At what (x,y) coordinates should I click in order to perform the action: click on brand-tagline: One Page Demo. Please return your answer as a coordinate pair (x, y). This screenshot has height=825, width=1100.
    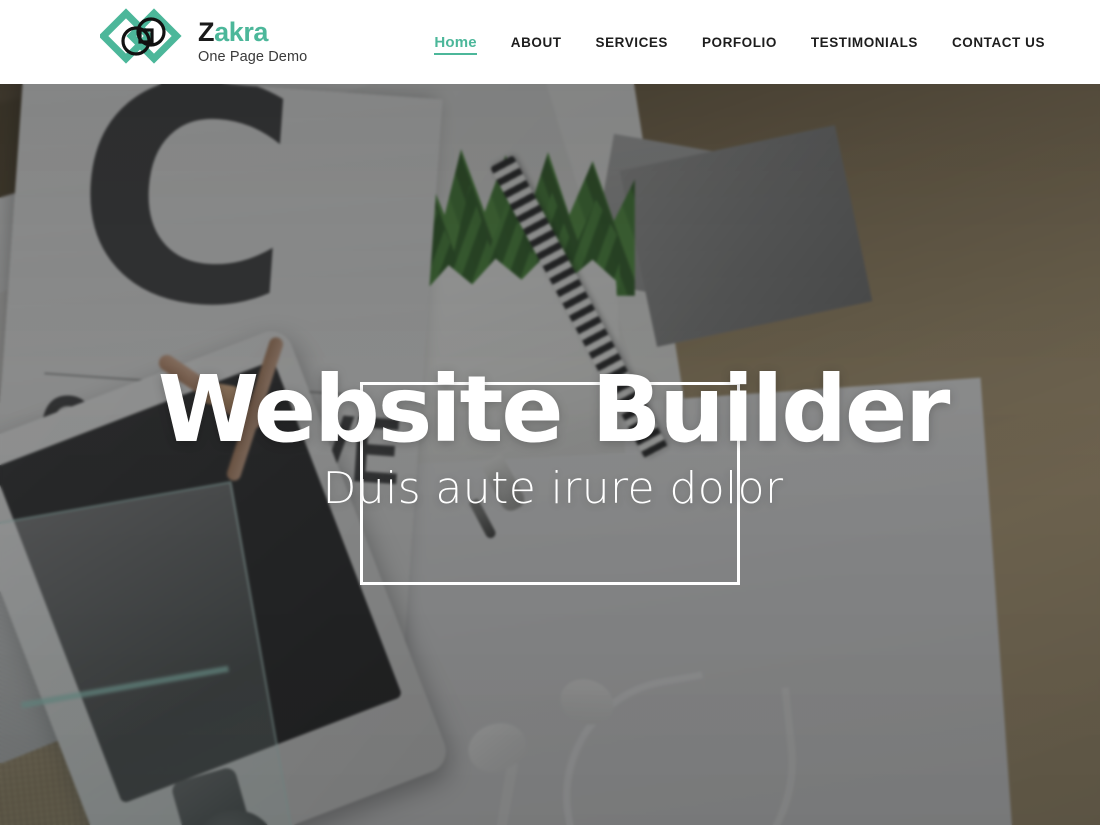
    Looking at the image, I should click on (253, 57).